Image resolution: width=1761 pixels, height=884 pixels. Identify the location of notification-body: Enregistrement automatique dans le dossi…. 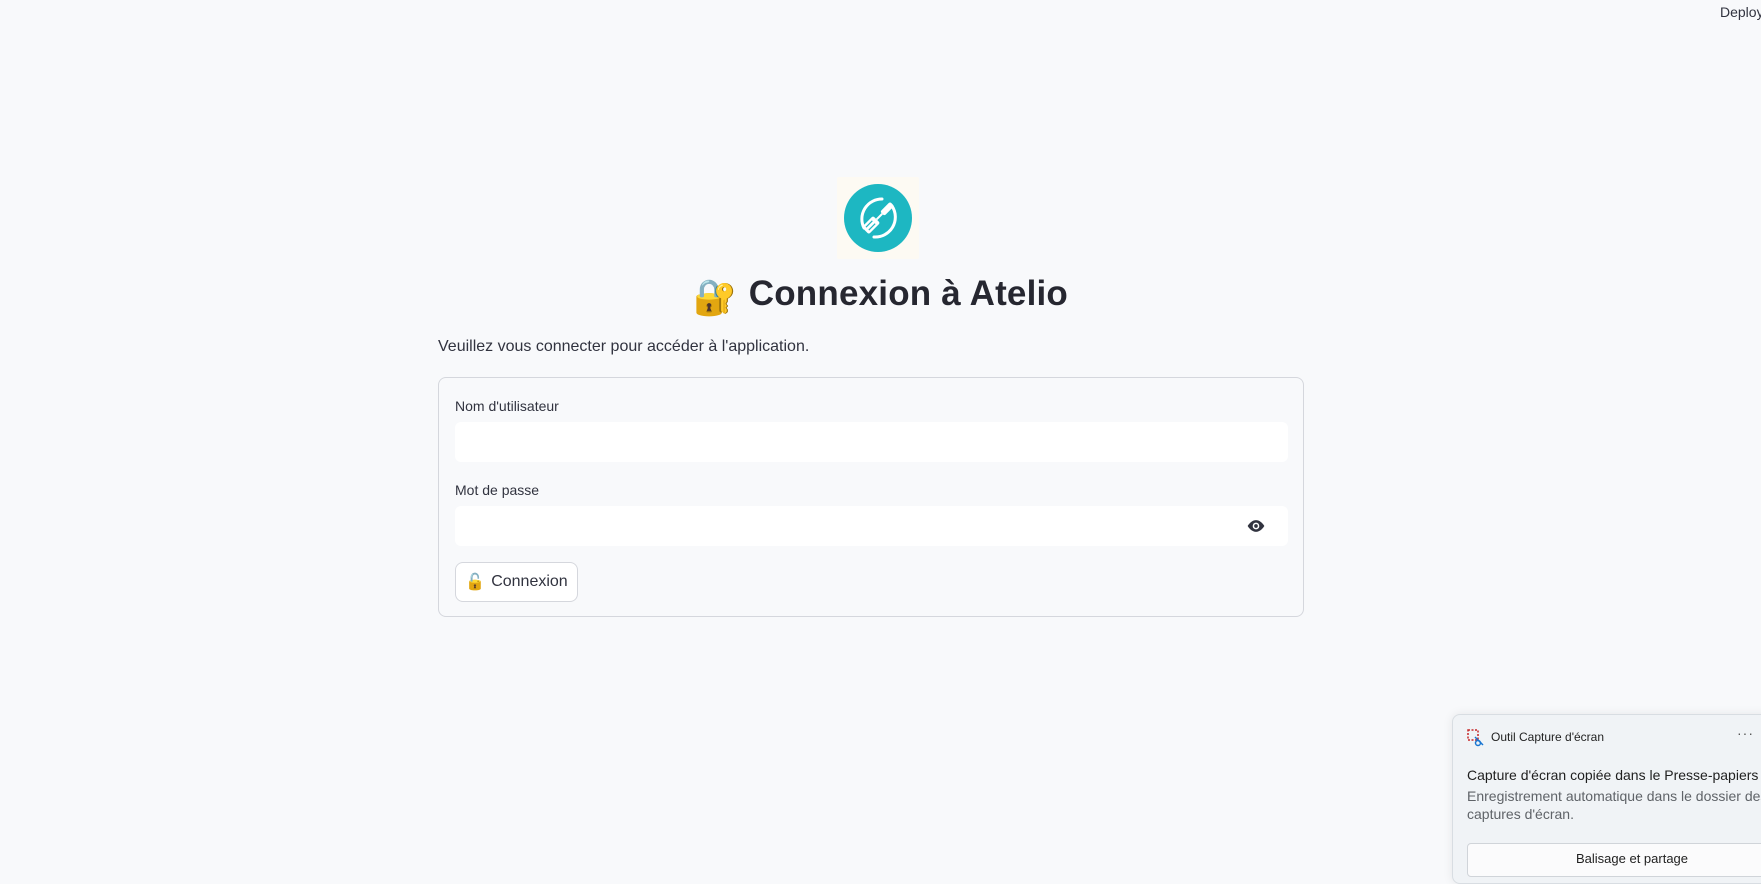
(1614, 805).